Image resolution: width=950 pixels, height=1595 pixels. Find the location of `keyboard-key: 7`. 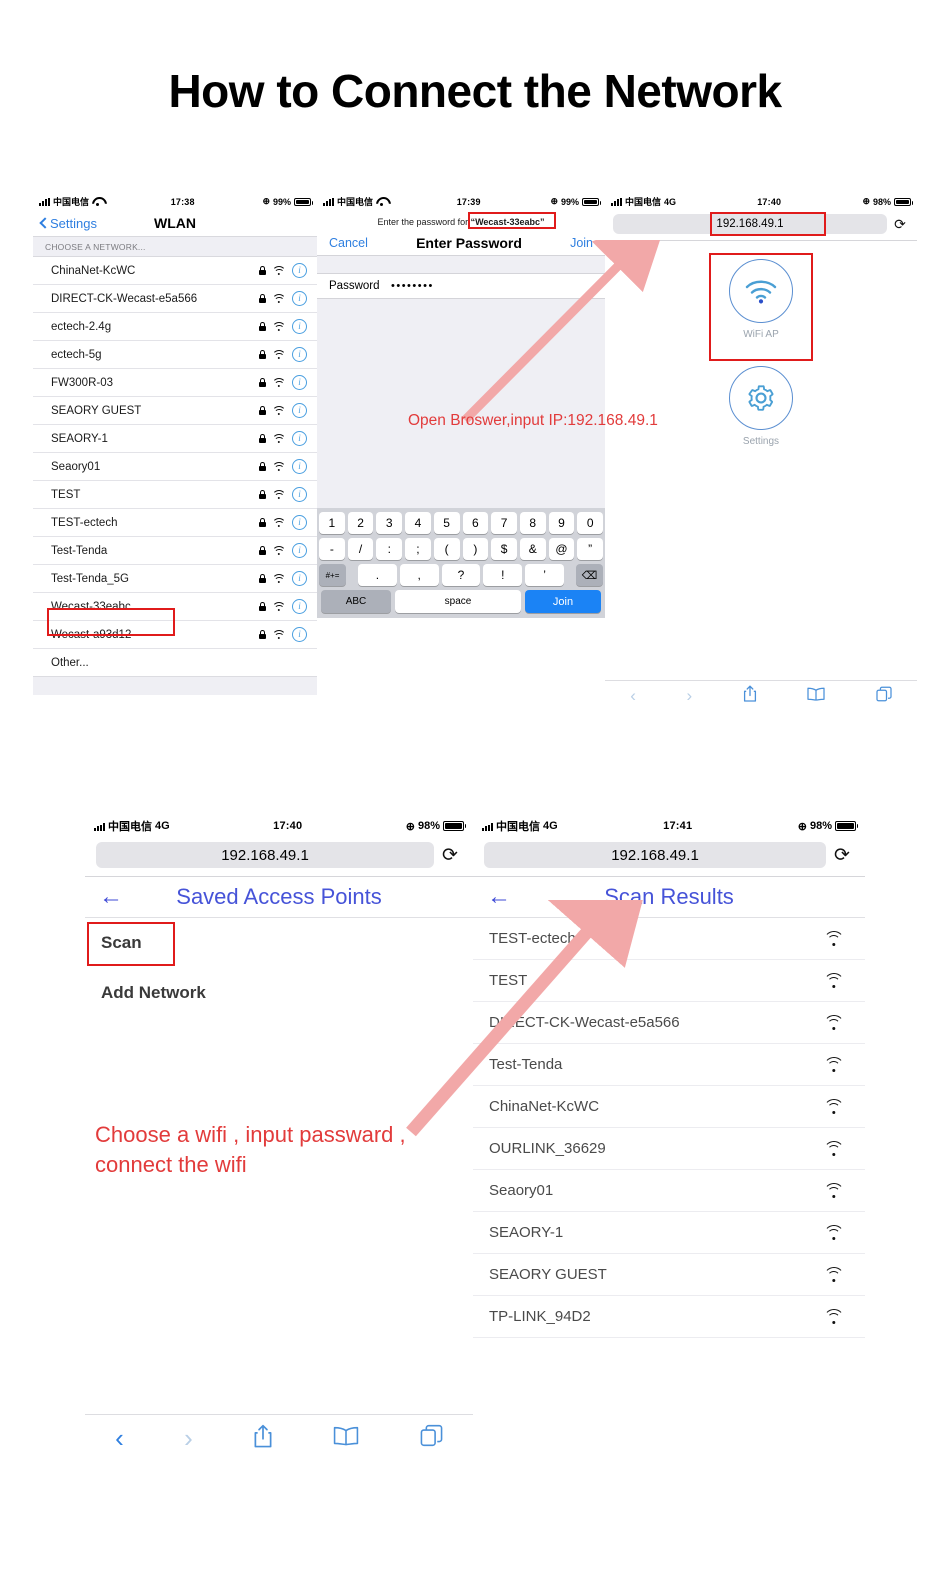

keyboard-key: 7 is located at coordinates (504, 523).